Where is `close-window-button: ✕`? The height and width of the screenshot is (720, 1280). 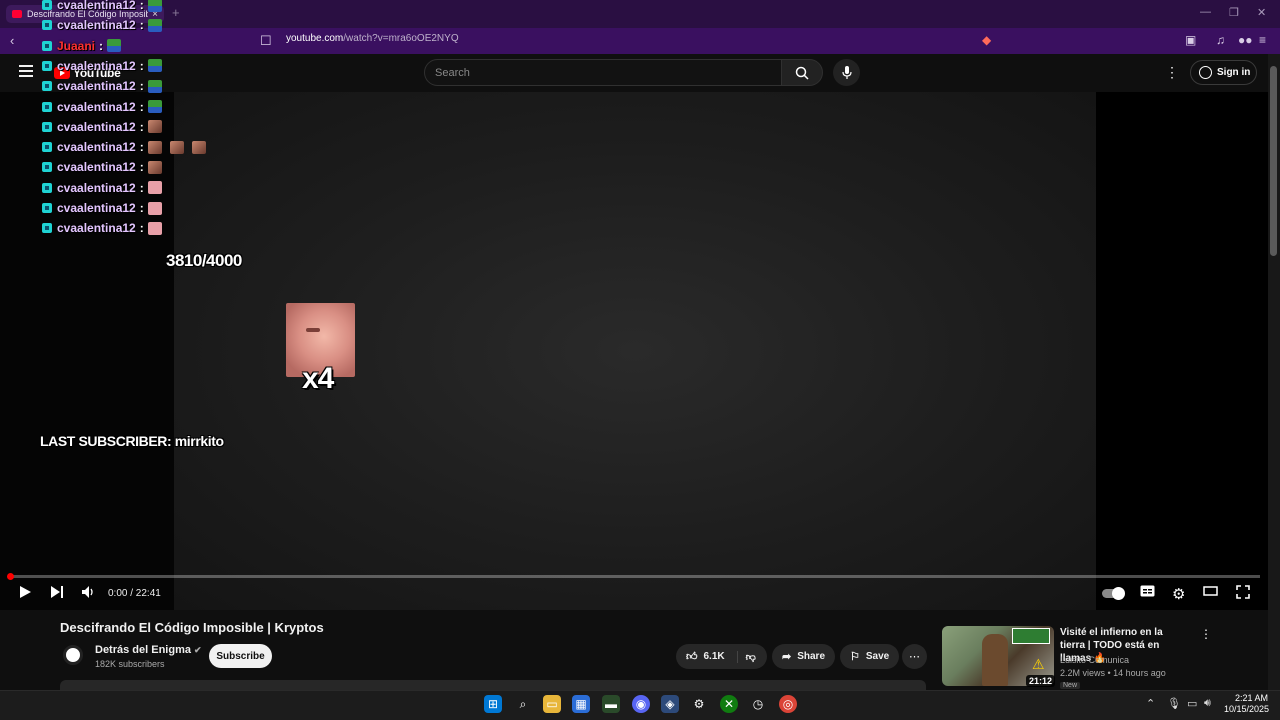 close-window-button: ✕ is located at coordinates (1261, 12).